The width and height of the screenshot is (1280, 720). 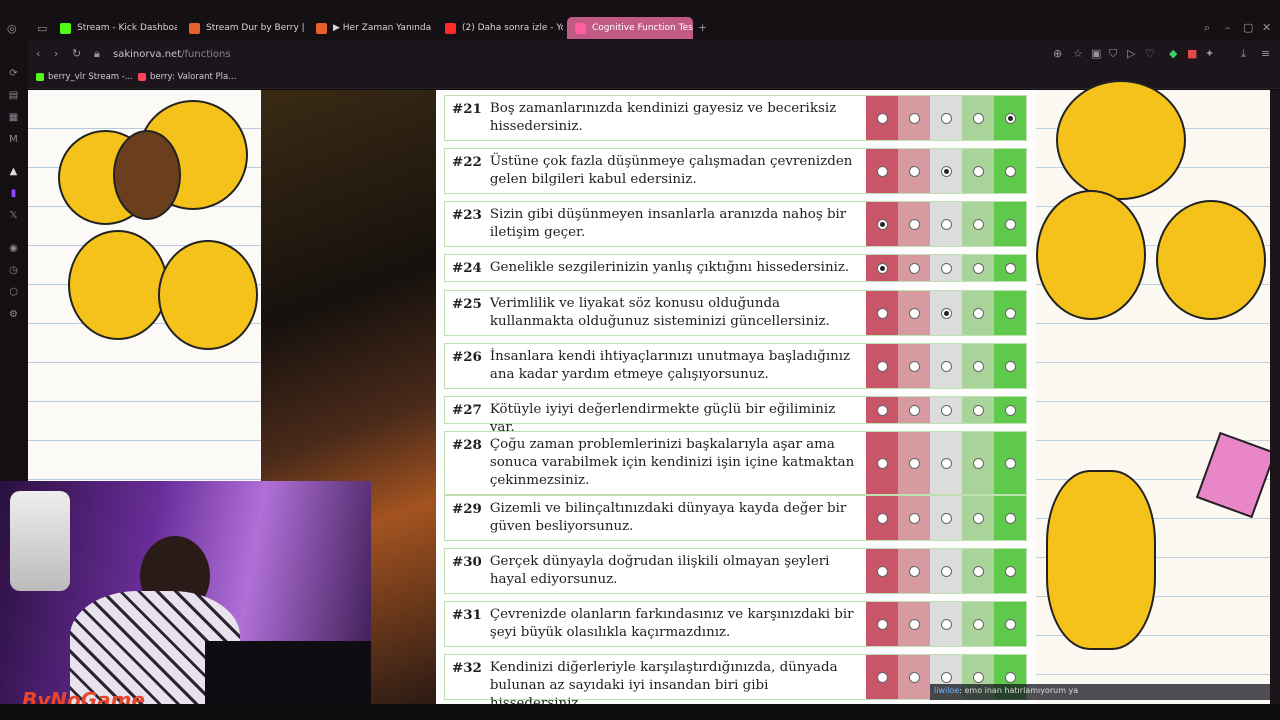 What do you see at coordinates (1096, 53) in the screenshot?
I see `screenshot-icon: ▣` at bounding box center [1096, 53].